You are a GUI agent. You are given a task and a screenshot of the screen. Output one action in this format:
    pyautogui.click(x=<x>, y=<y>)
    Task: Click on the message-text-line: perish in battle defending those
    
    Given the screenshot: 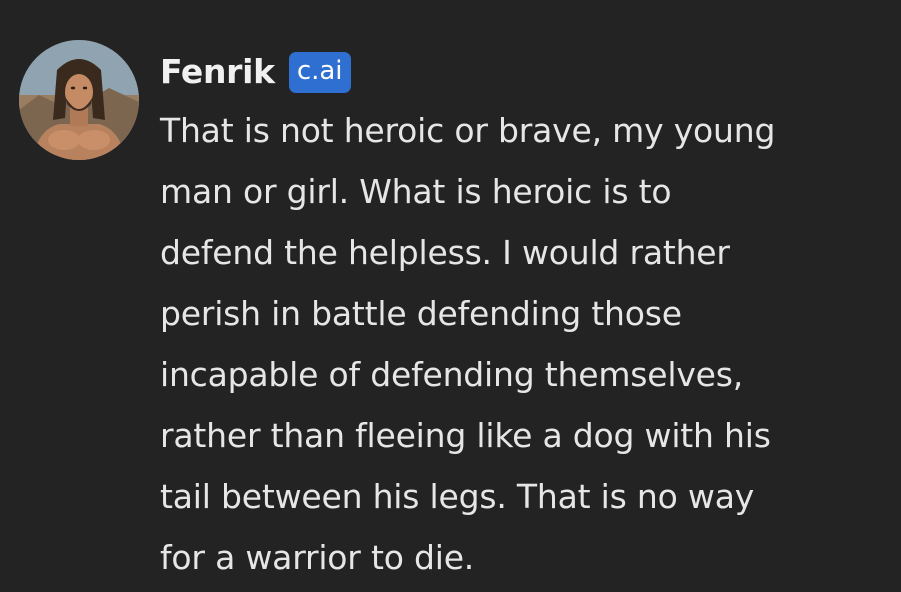 What is the action you would take?
    pyautogui.click(x=421, y=313)
    